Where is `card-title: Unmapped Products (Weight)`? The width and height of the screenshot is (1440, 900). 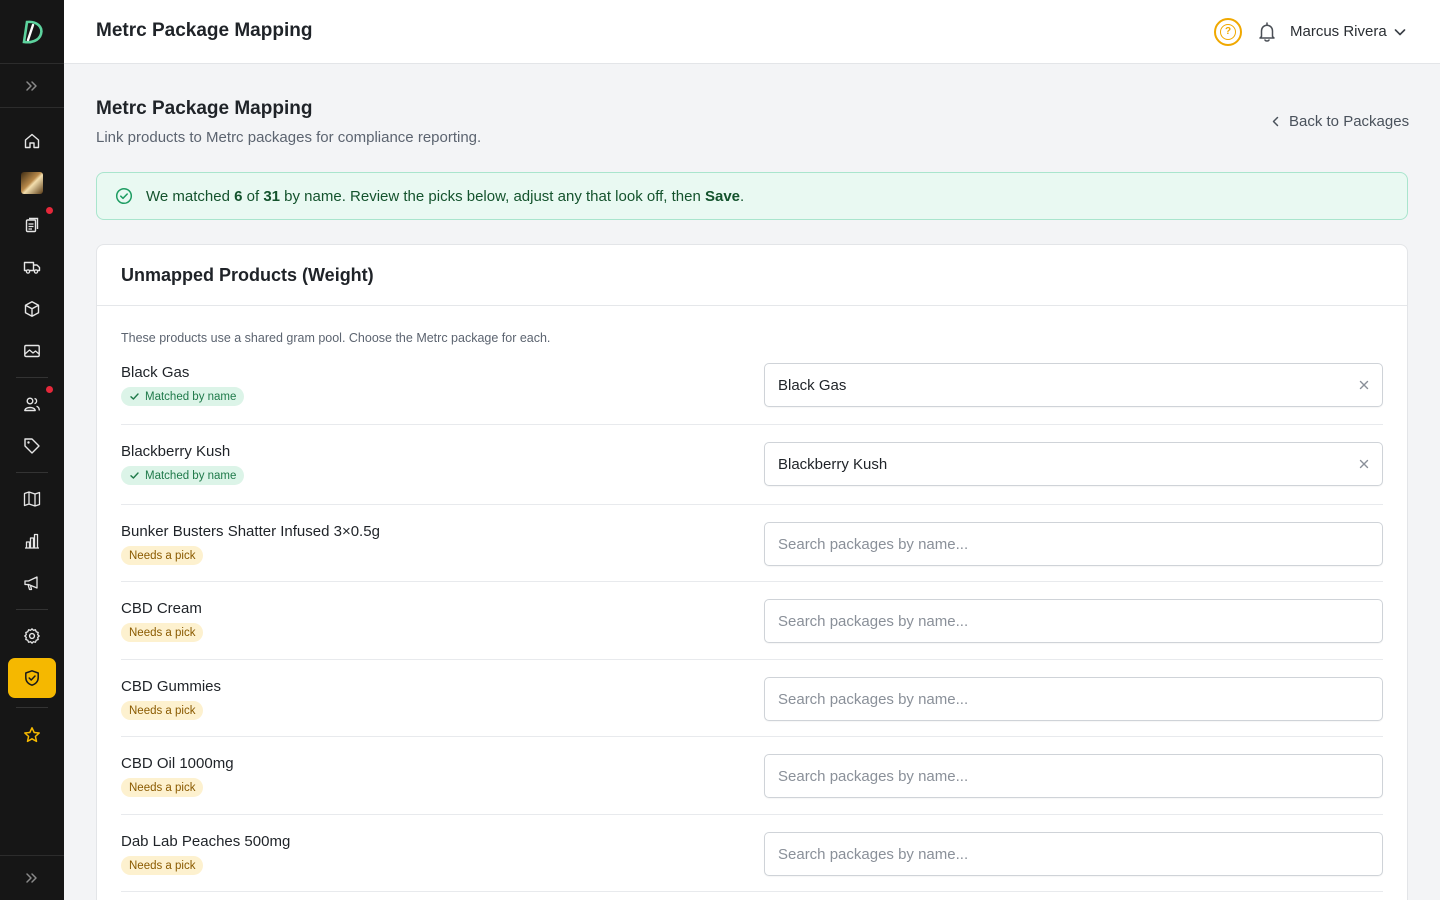 card-title: Unmapped Products (Weight) is located at coordinates (247, 275).